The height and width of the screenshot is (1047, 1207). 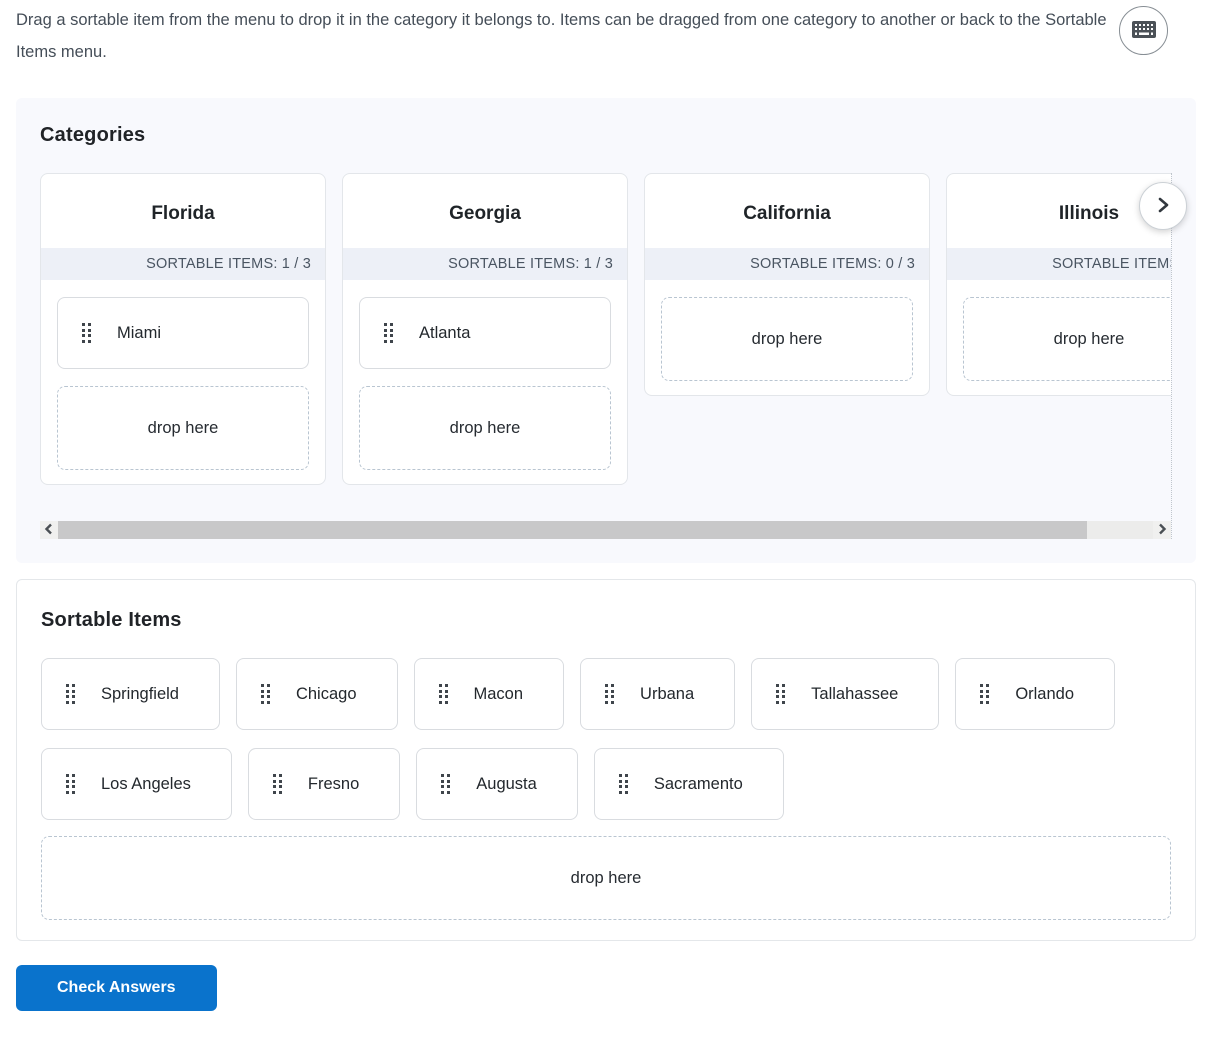 What do you see at coordinates (485, 382) in the screenshot?
I see `category-body: Atlanta drop here` at bounding box center [485, 382].